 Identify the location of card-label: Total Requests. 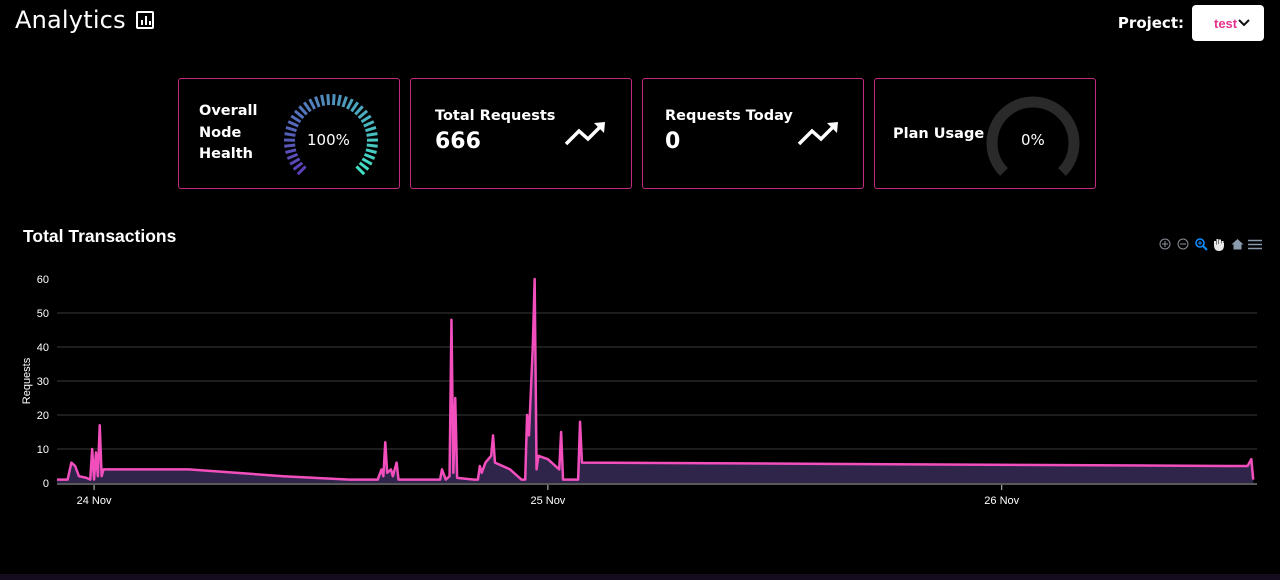
(495, 116).